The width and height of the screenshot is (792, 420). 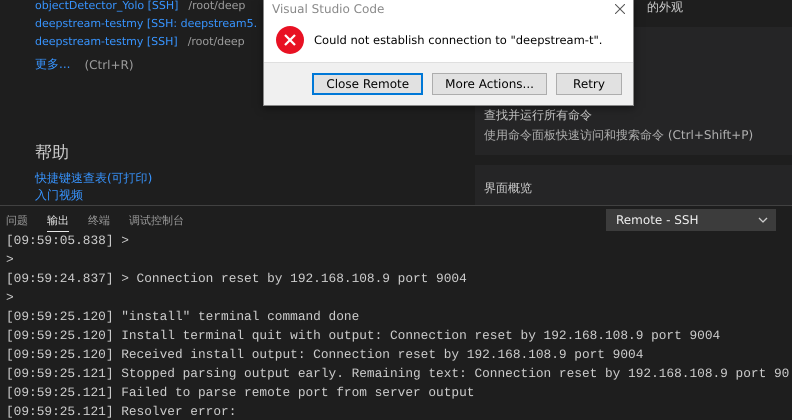 I want to click on output-line: [09:59:24.837] > Connection reset by 192.168.108.9 port 9004, so click(x=237, y=279).